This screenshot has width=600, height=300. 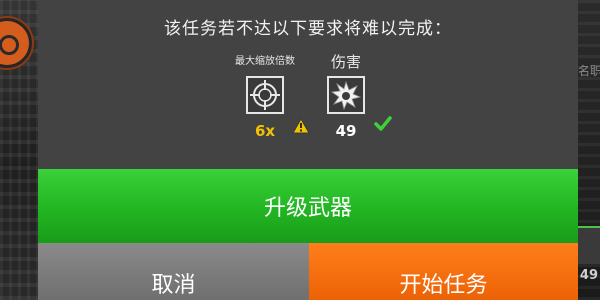 I want to click on background-right-number: 49, so click(x=588, y=275).